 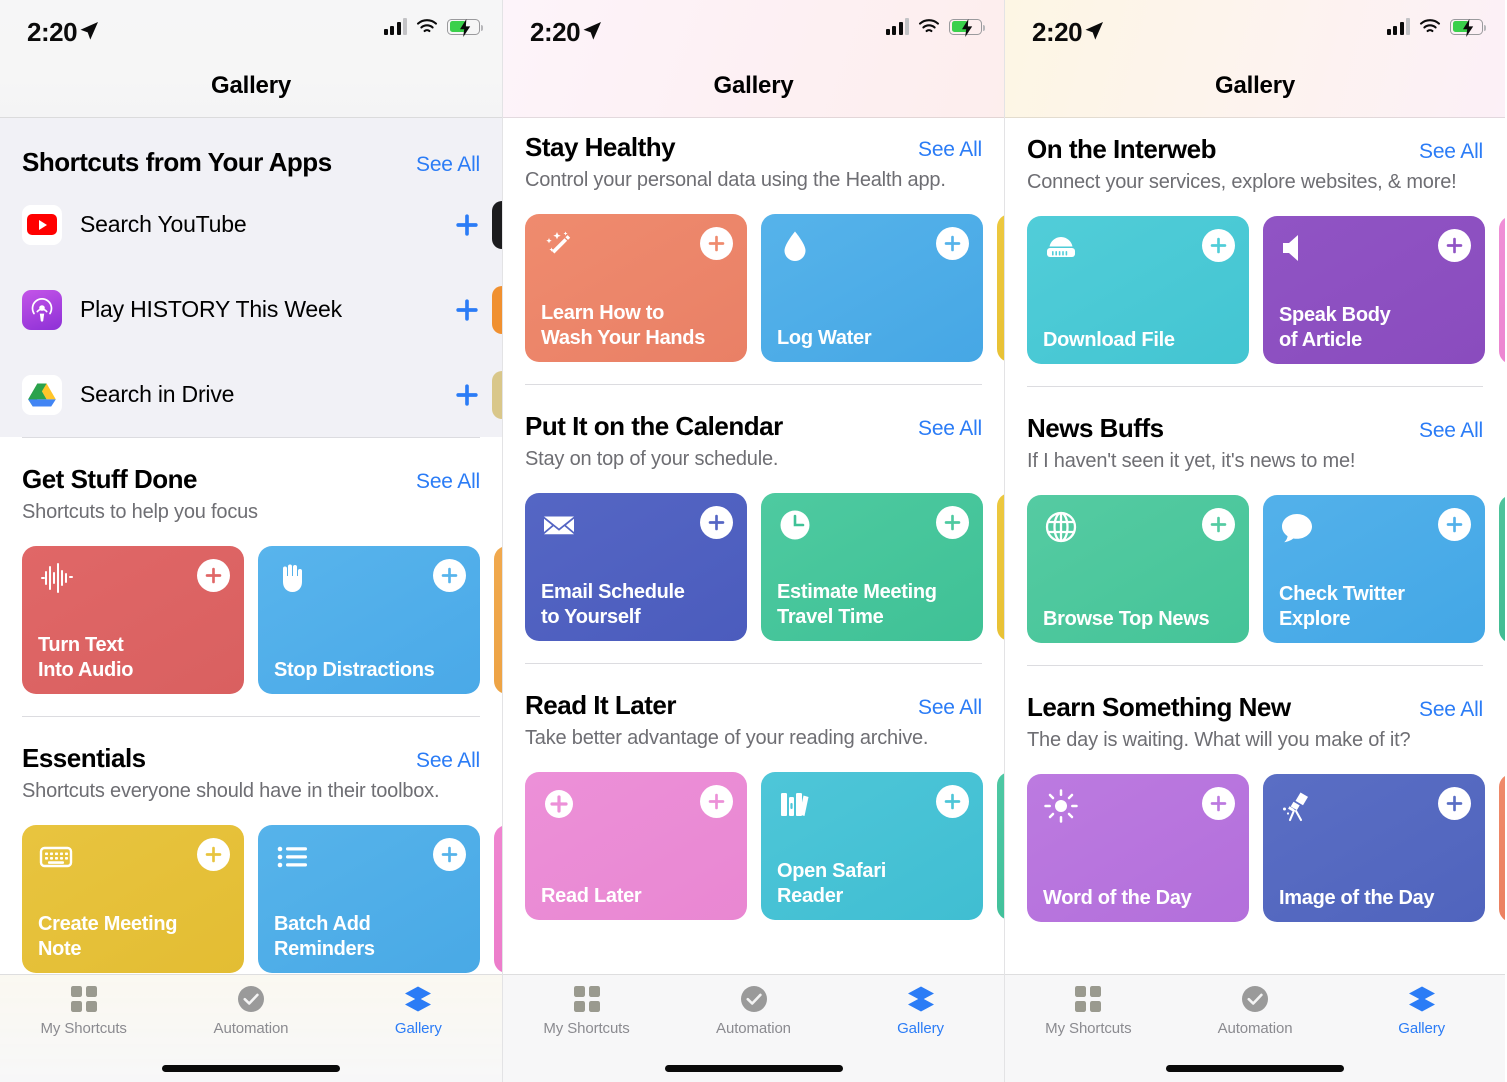 What do you see at coordinates (56, 857) in the screenshot?
I see `keyboard-icon` at bounding box center [56, 857].